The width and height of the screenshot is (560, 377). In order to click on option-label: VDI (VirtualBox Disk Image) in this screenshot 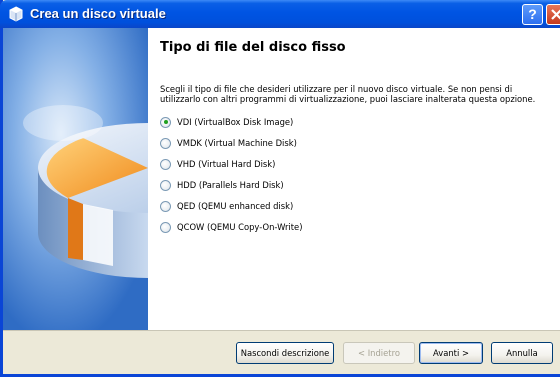, I will do `click(235, 122)`.